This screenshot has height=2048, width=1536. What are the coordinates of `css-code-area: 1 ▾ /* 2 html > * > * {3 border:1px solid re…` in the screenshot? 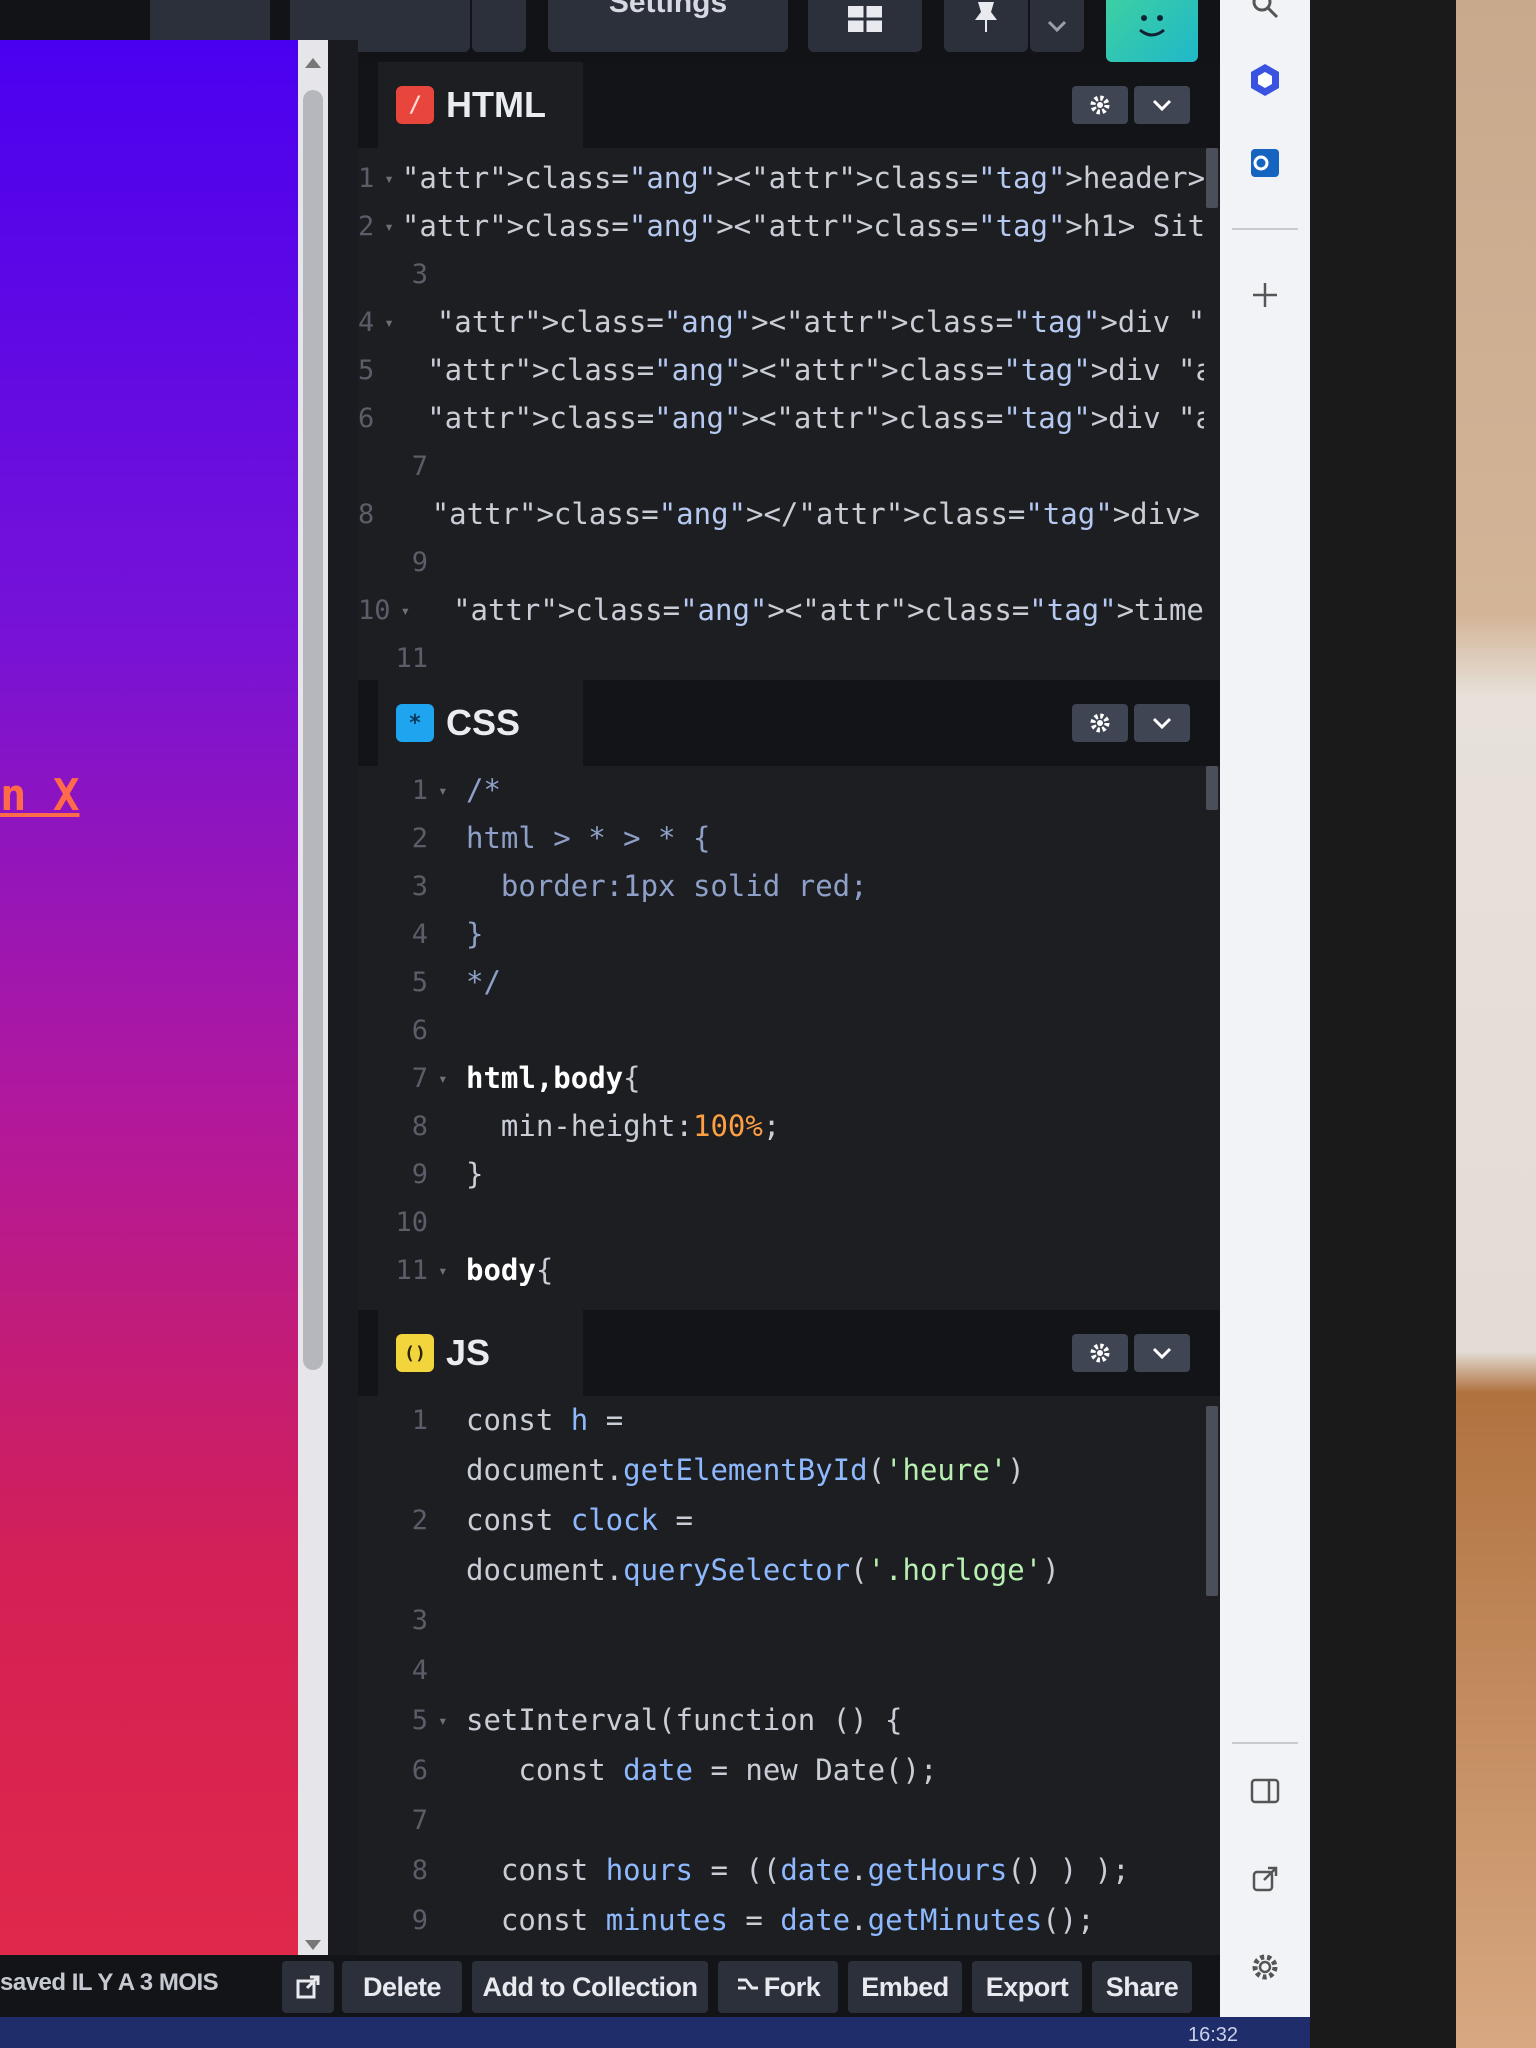 It's located at (789, 1038).